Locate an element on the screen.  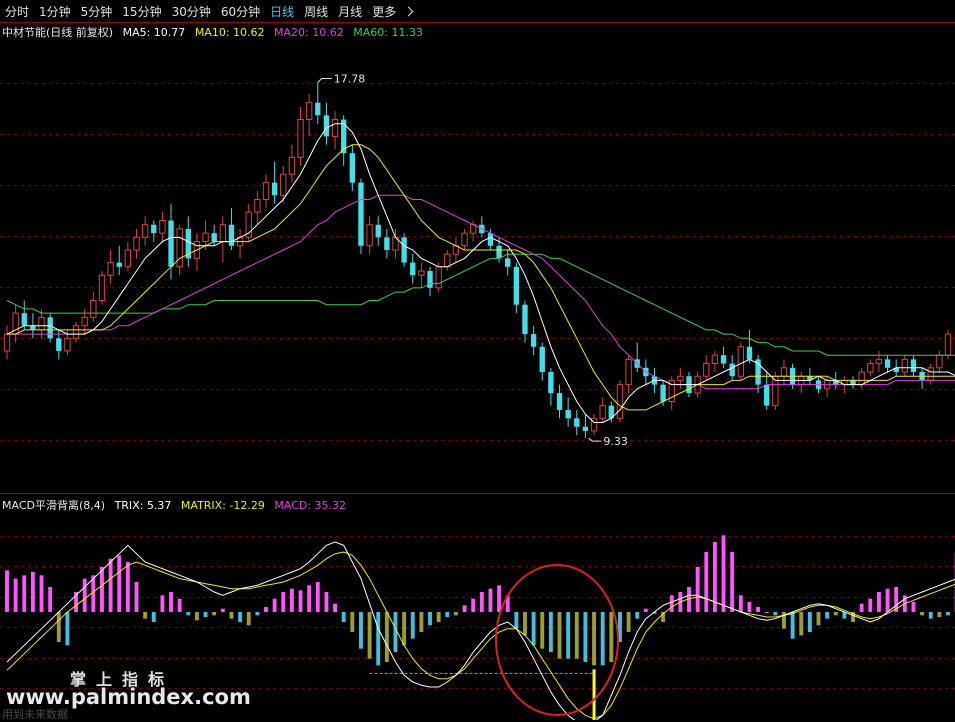
high-marker-label: 17.78 is located at coordinates (350, 79).